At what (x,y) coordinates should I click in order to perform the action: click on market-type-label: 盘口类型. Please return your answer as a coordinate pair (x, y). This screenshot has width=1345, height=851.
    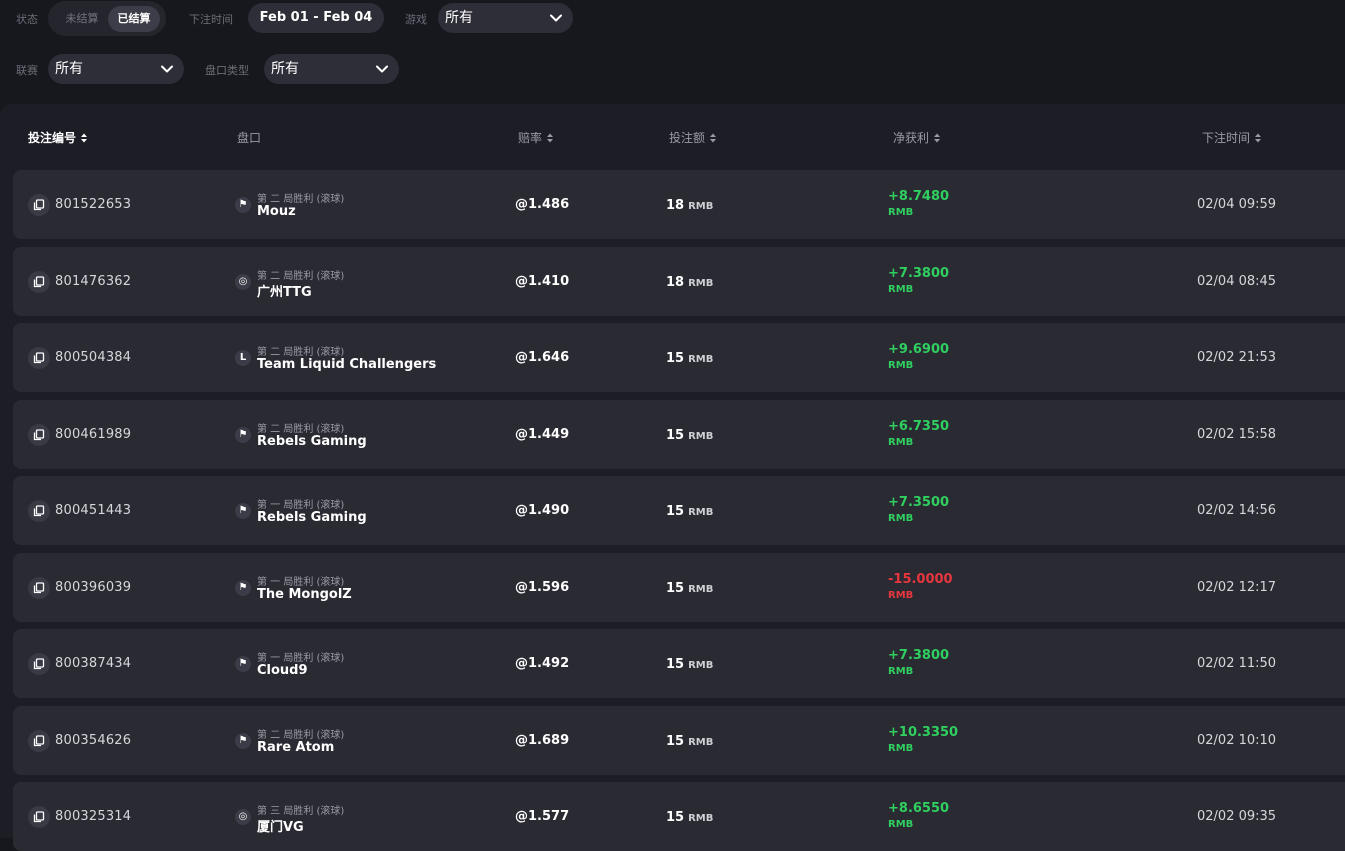
    Looking at the image, I should click on (227, 70).